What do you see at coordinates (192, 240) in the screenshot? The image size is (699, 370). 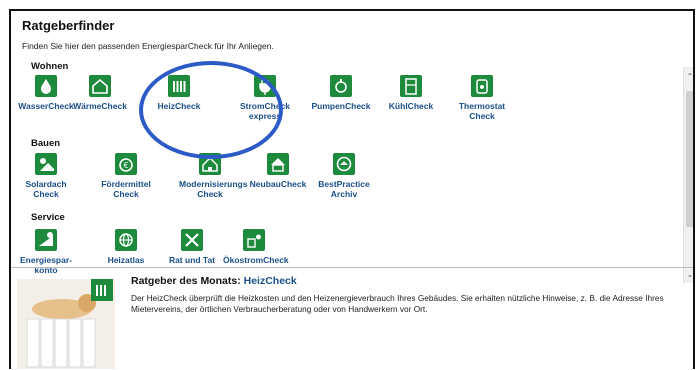 I see `tools-icon` at bounding box center [192, 240].